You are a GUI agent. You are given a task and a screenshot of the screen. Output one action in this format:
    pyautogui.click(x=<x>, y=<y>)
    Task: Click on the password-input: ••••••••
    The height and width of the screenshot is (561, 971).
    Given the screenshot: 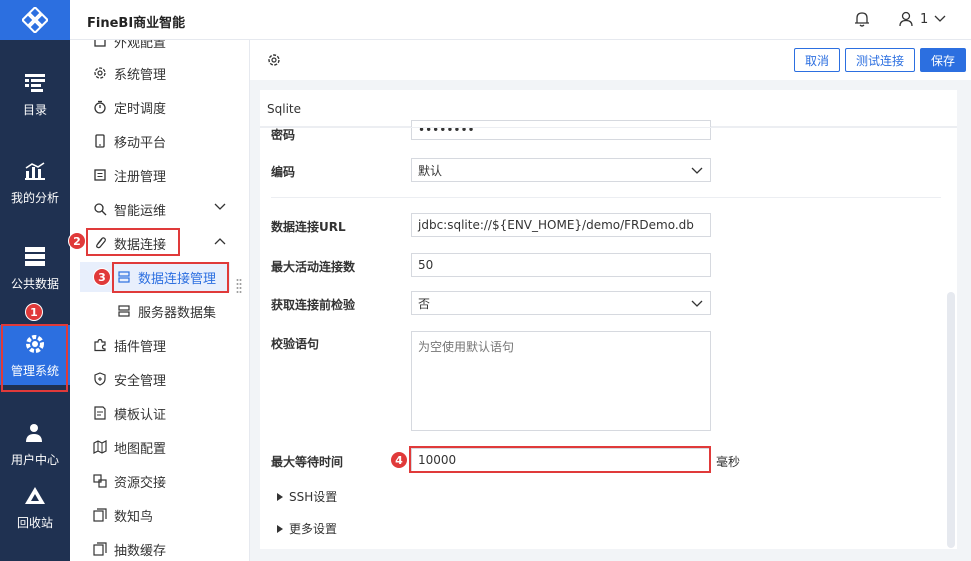 What is the action you would take?
    pyautogui.click(x=561, y=130)
    